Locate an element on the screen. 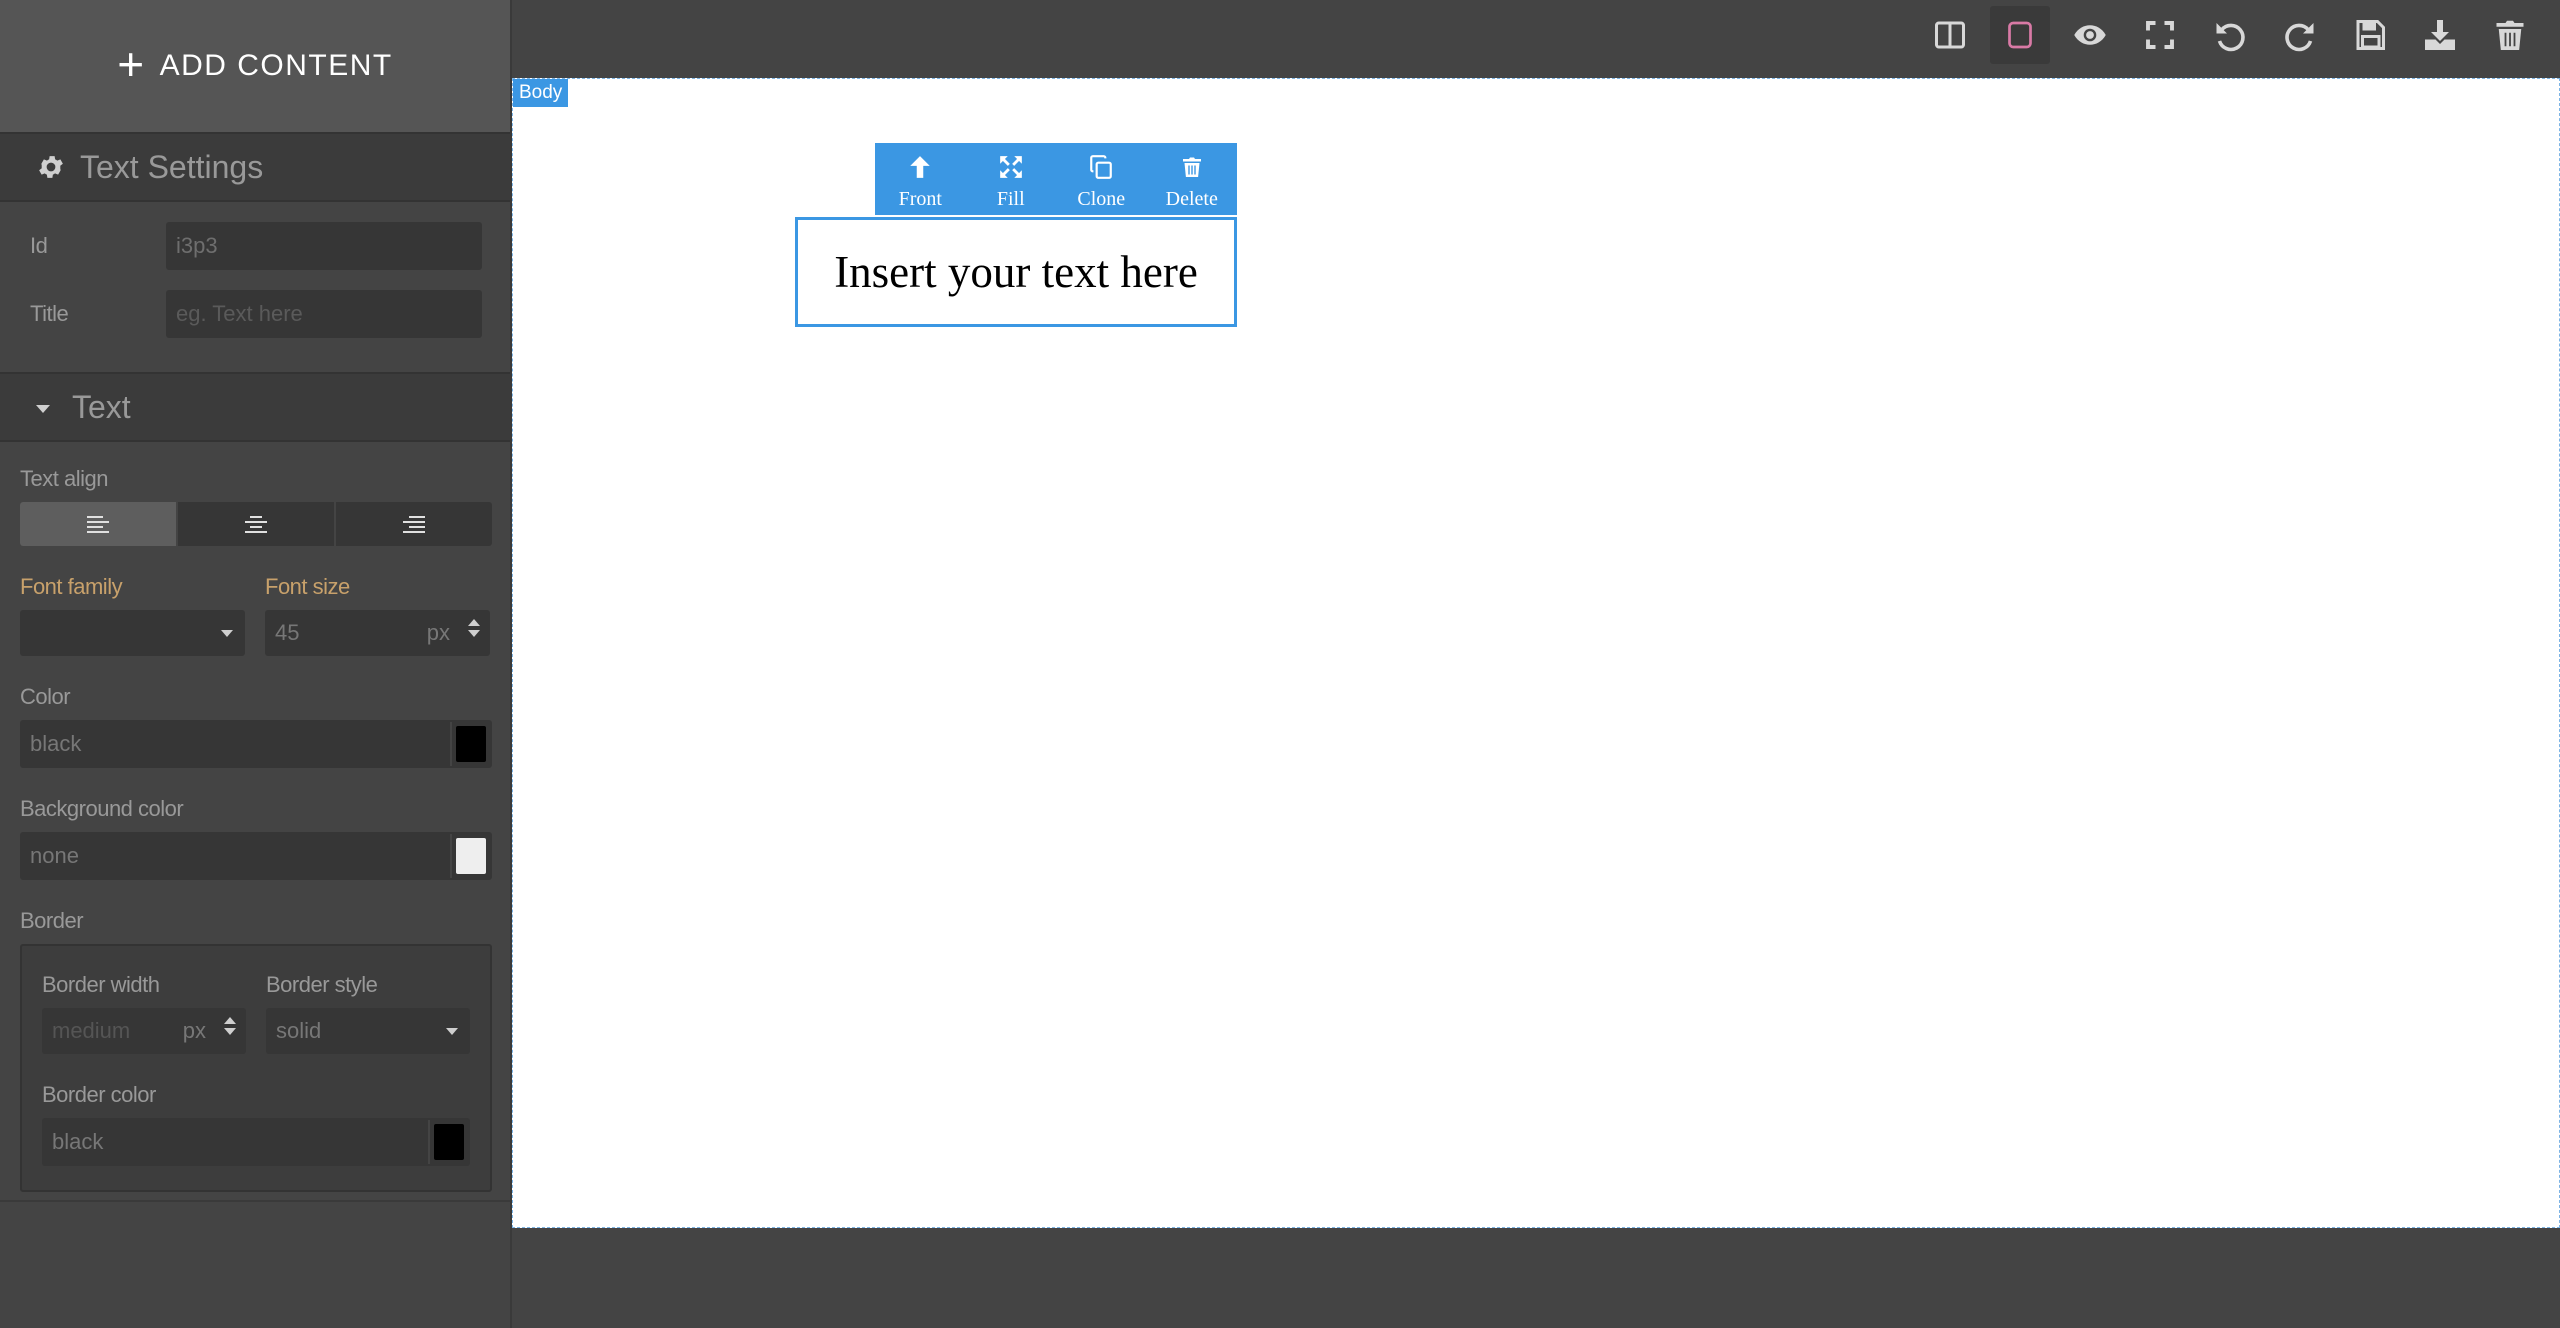 Image resolution: width=2560 pixels, height=1328 pixels. align-left-option is located at coordinates (99, 524).